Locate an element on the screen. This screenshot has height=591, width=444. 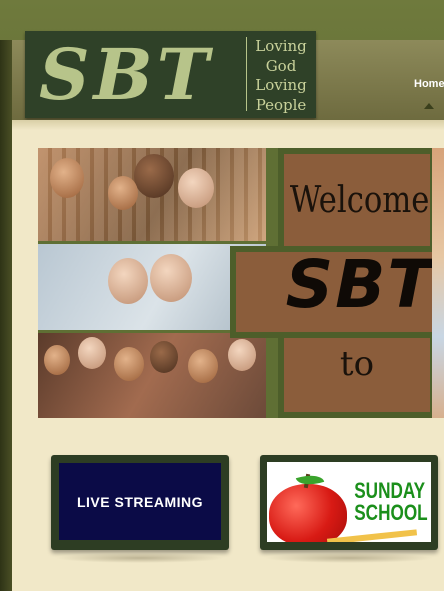
sunday-school-button: SUNDAY SCHOOL is located at coordinates (349, 502).